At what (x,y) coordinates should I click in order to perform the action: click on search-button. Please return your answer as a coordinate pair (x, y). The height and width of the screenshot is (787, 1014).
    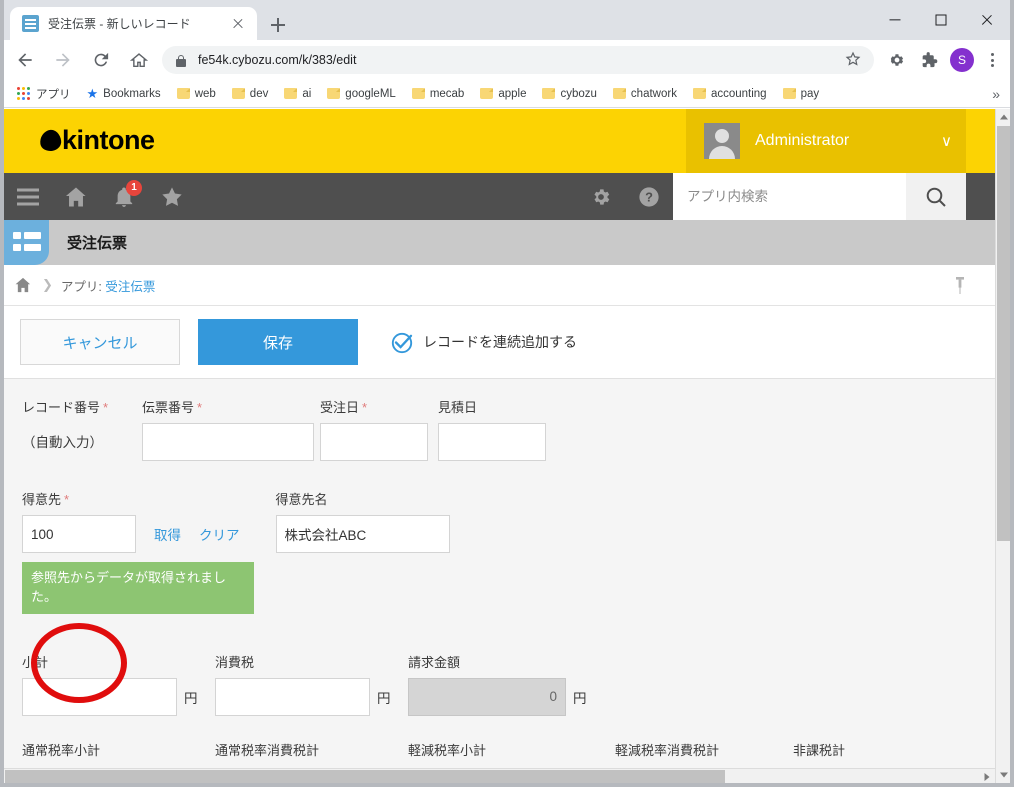
    Looking at the image, I should click on (936, 196).